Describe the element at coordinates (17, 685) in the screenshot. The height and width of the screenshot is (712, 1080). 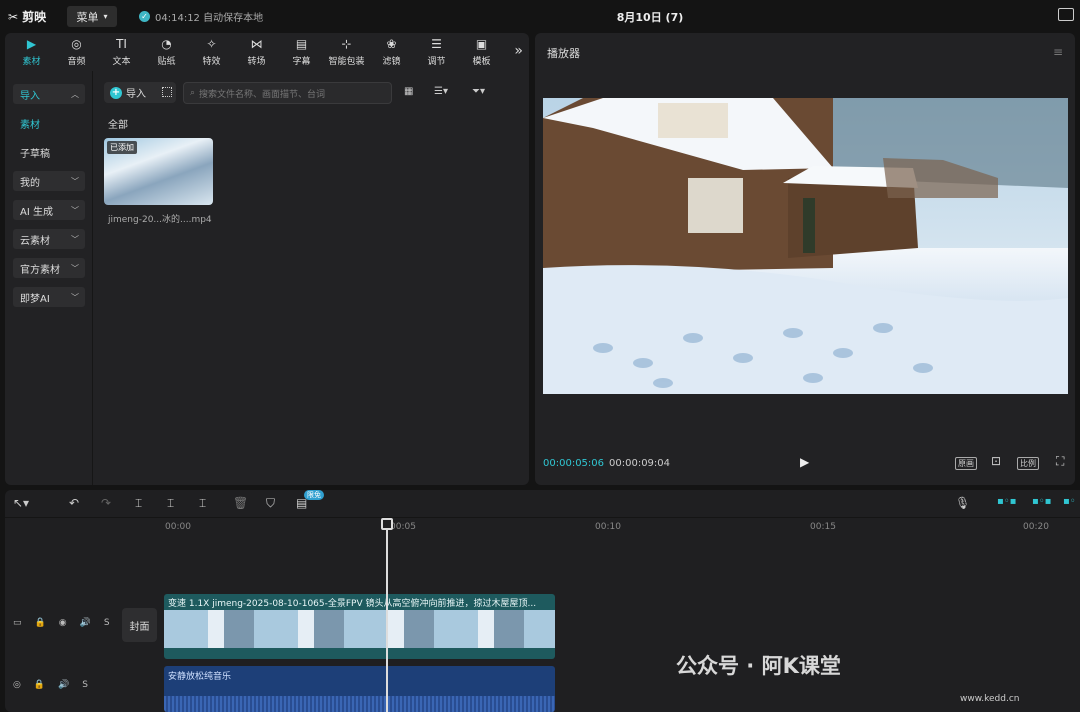
I see `audio-track-icon: ◎` at that location.